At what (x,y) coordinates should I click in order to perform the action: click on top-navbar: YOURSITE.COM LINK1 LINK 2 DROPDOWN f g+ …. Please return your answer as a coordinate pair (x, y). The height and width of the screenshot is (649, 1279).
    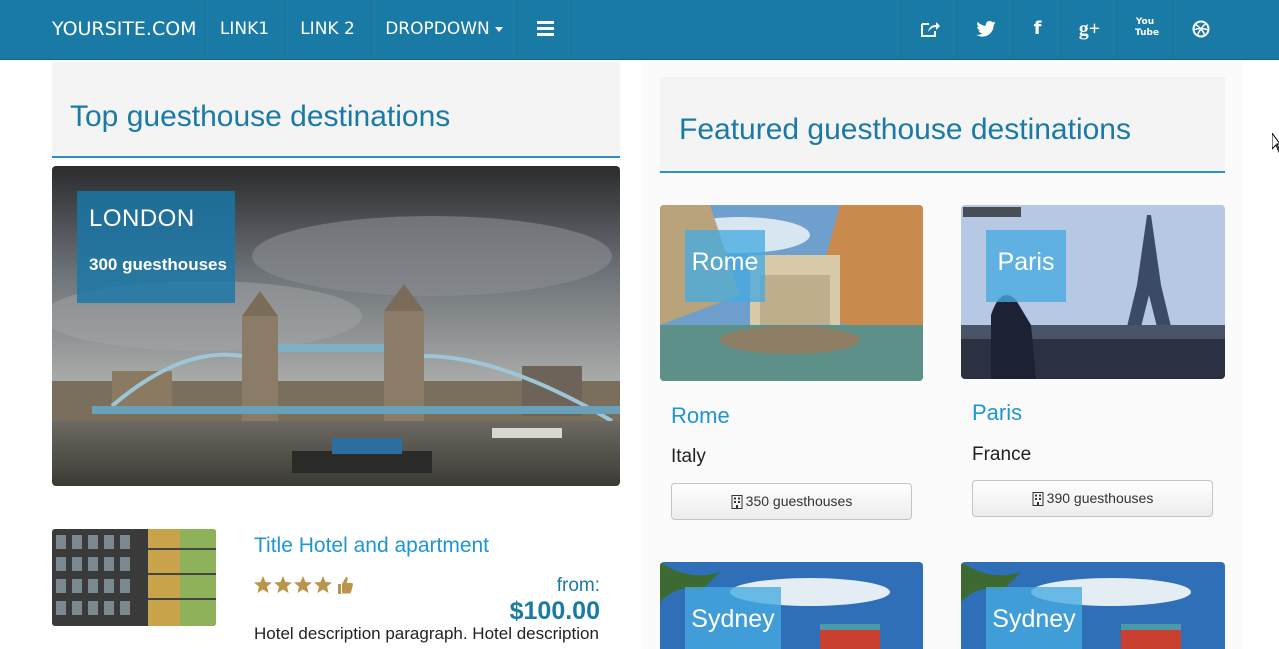
    Looking at the image, I should click on (639, 30).